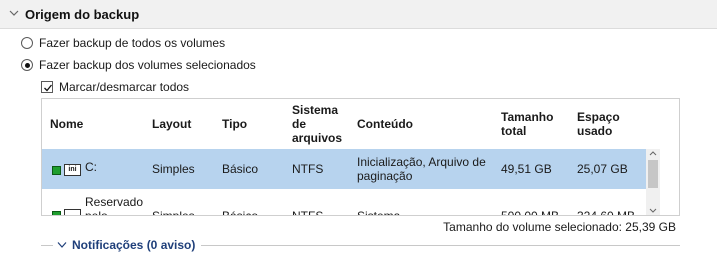 The width and height of the screenshot is (717, 272). What do you see at coordinates (27, 65) in the screenshot?
I see `radio-button-selected` at bounding box center [27, 65].